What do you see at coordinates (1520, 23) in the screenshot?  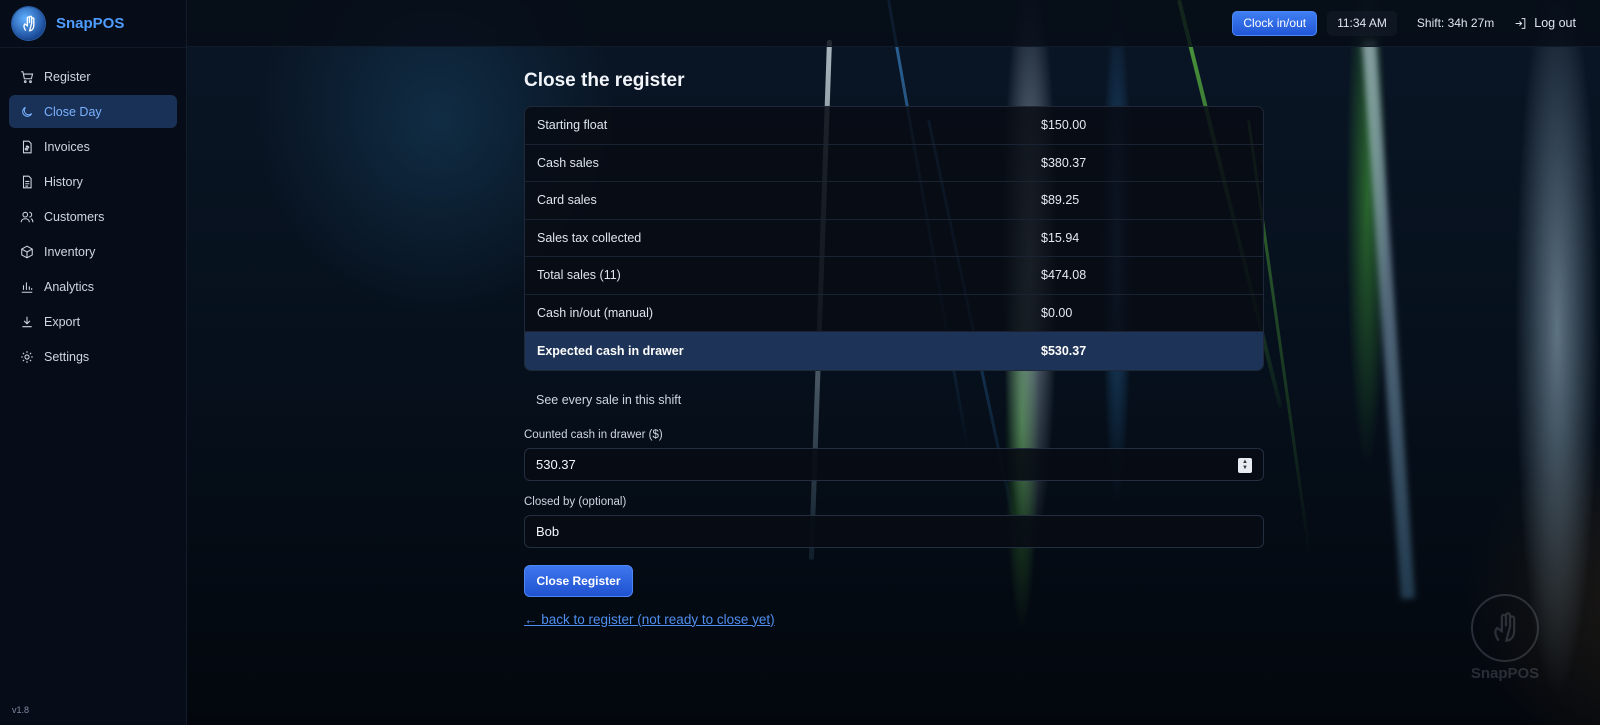 I see `logout-icon` at bounding box center [1520, 23].